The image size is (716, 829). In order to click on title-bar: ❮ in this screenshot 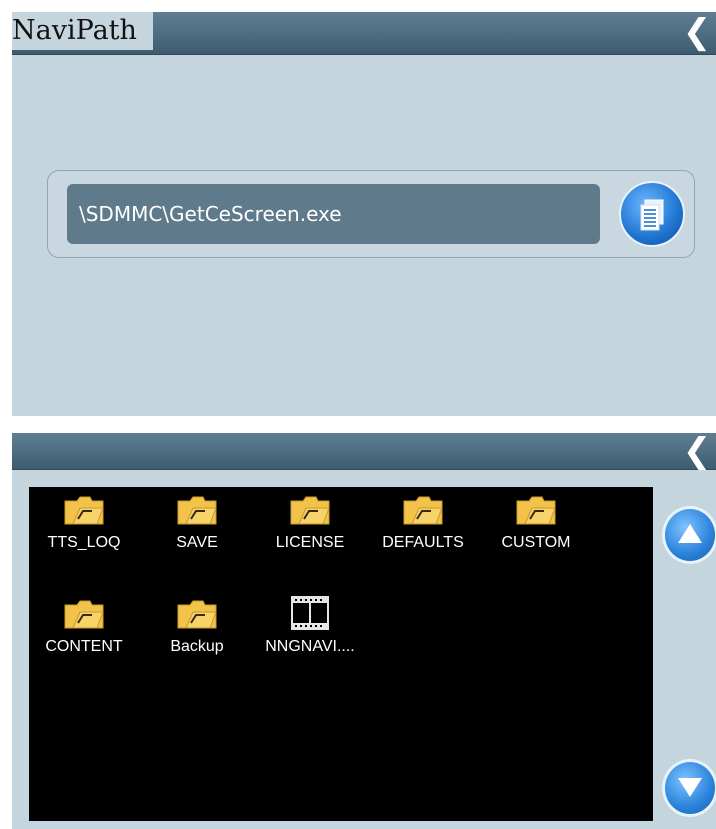, I will do `click(364, 451)`.